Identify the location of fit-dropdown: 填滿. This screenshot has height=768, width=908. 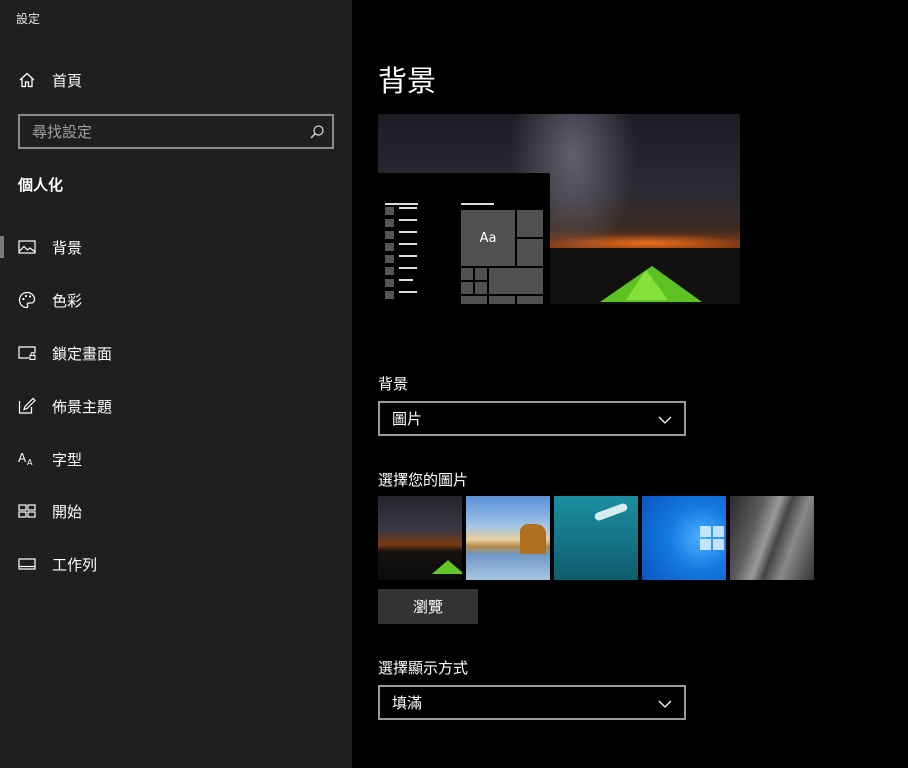
(532, 702).